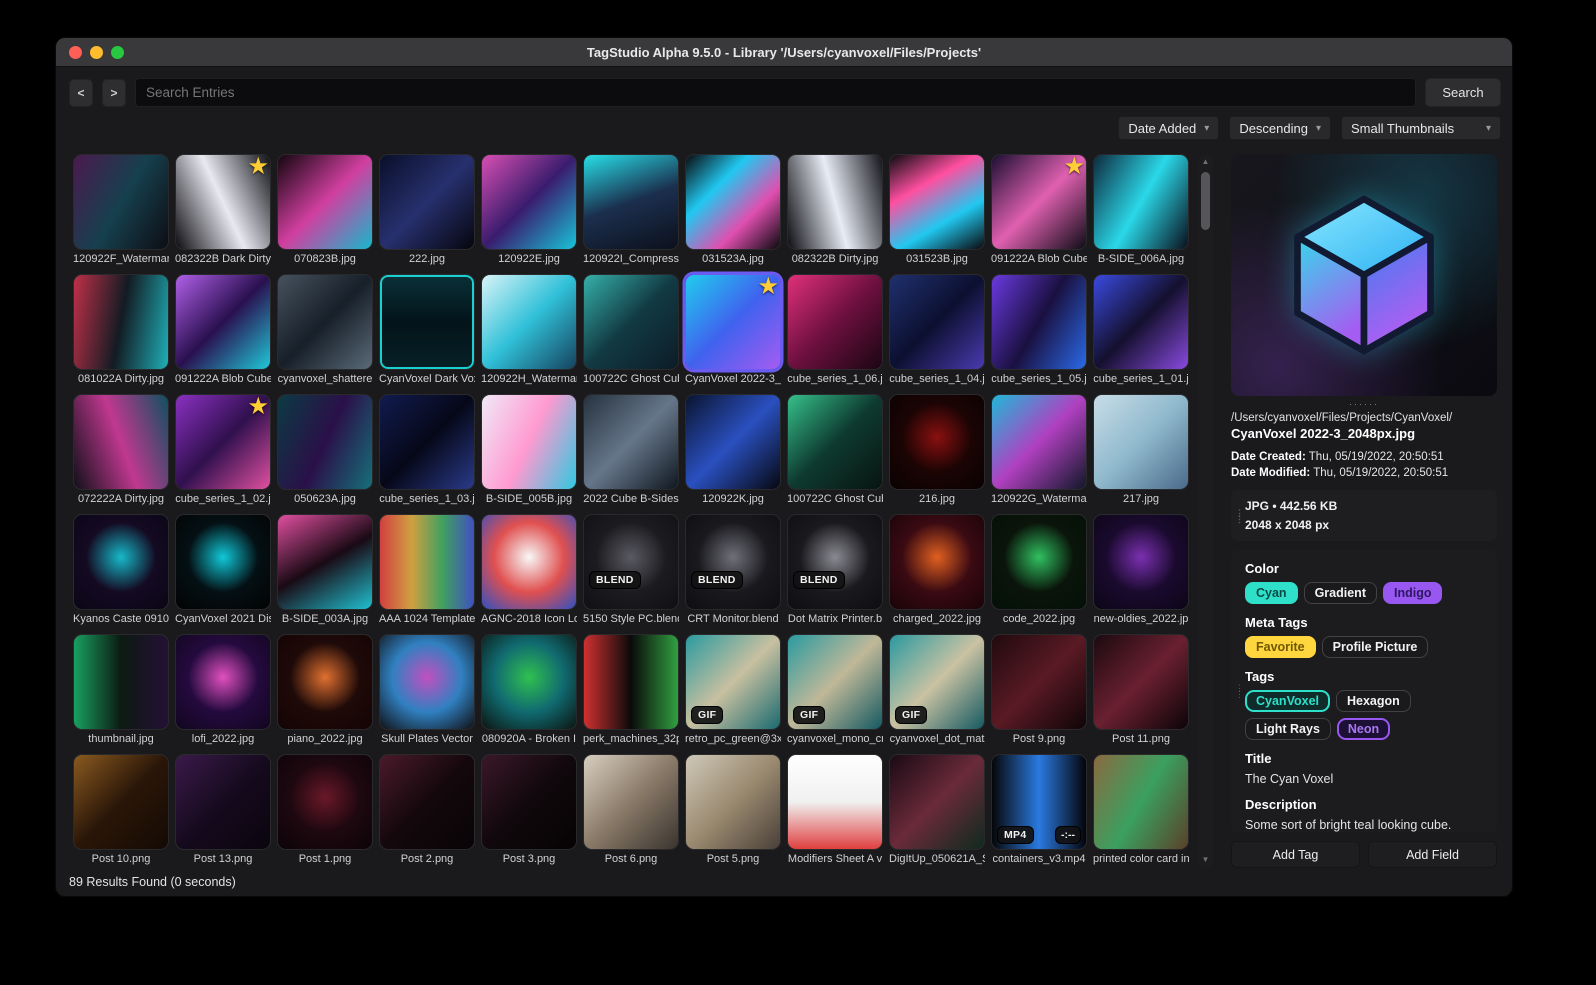  I want to click on grid-item: 120922F_Watermark, so click(121, 210).